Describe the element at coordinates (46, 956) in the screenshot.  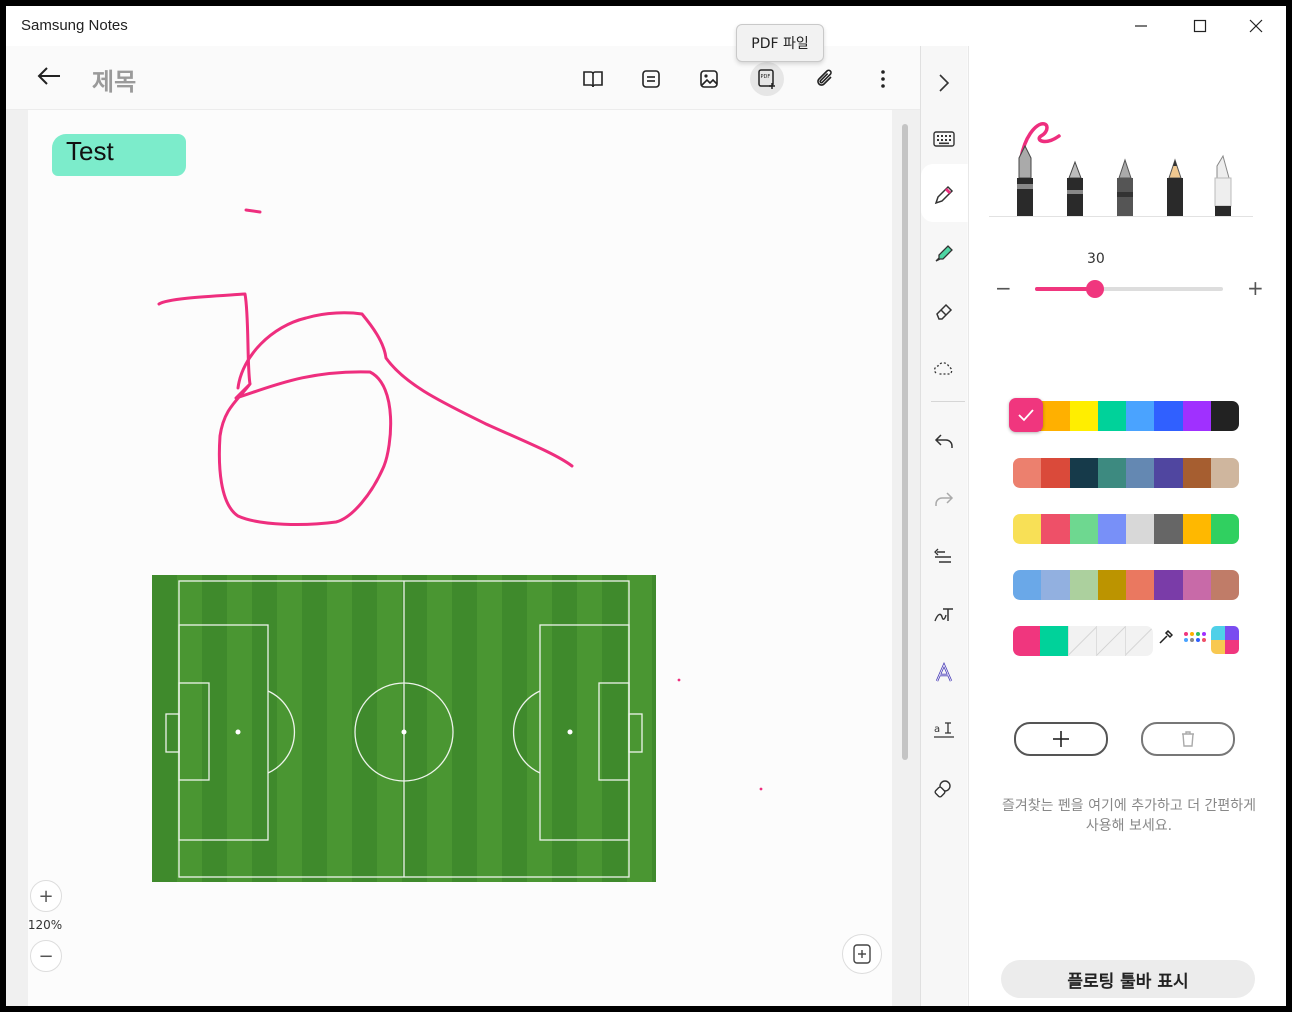
I see `zoom-out-button: −` at that location.